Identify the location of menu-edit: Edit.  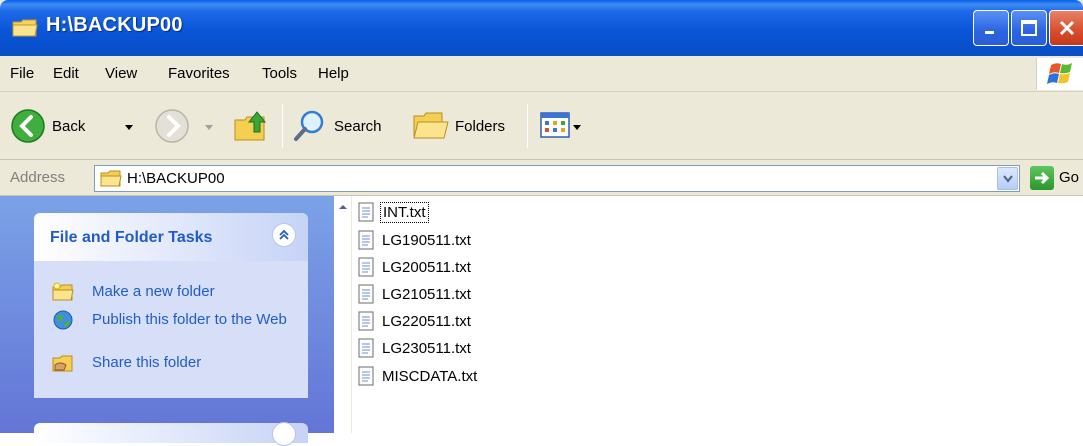
(66, 73).